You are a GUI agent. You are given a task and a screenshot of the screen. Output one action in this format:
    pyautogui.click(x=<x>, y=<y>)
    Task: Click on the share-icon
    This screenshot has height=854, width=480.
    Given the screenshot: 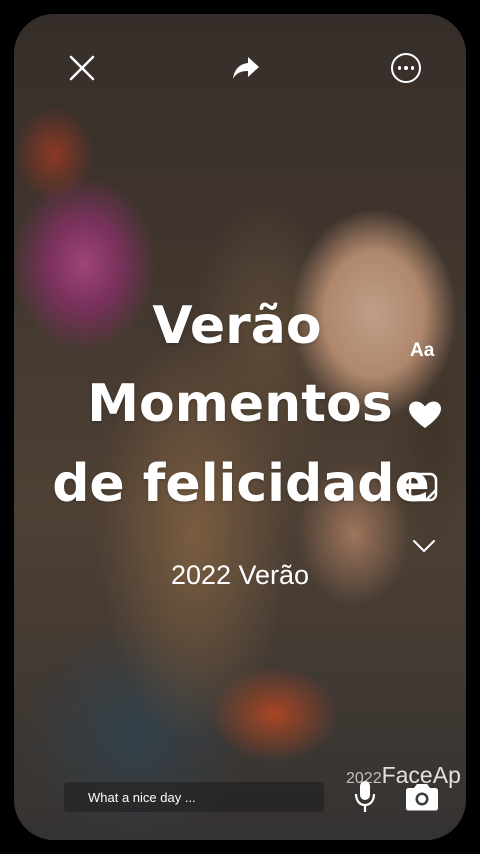 What is the action you would take?
    pyautogui.click(x=246, y=68)
    